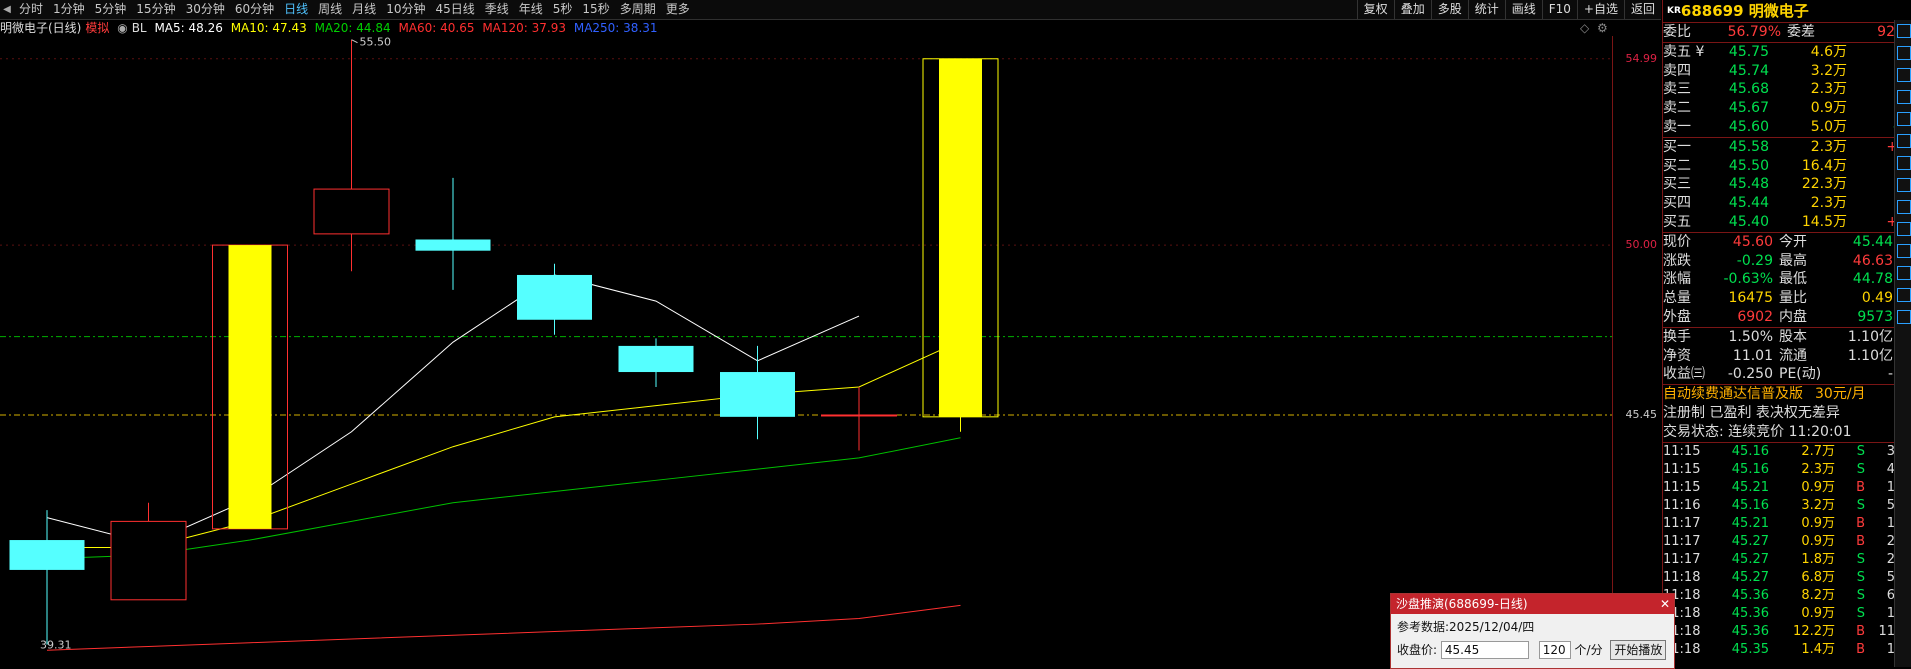  I want to click on mode-badge: 模拟, so click(97, 28).